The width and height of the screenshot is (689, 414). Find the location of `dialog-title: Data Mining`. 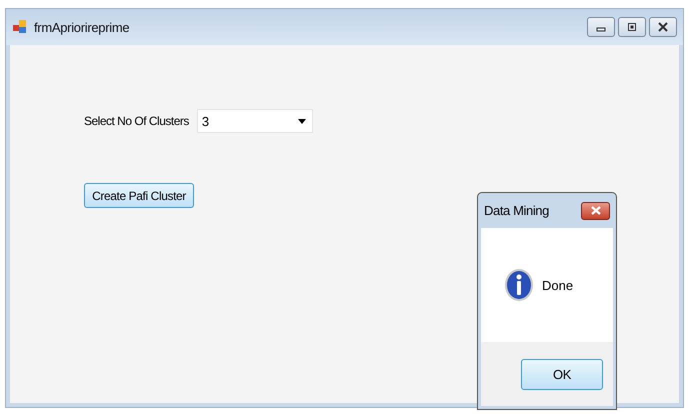

dialog-title: Data Mining is located at coordinates (516, 210).